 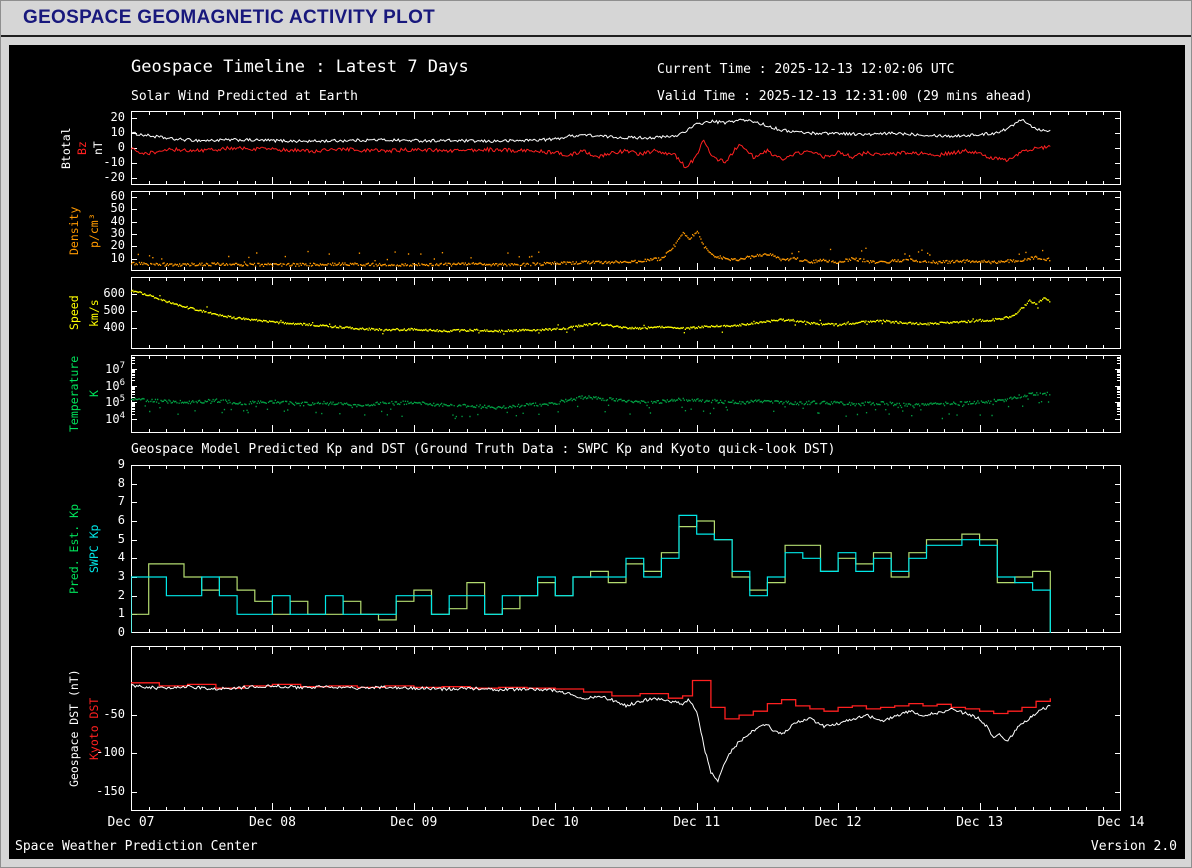 I want to click on axis-label-km-s: km/s, so click(x=94, y=313).